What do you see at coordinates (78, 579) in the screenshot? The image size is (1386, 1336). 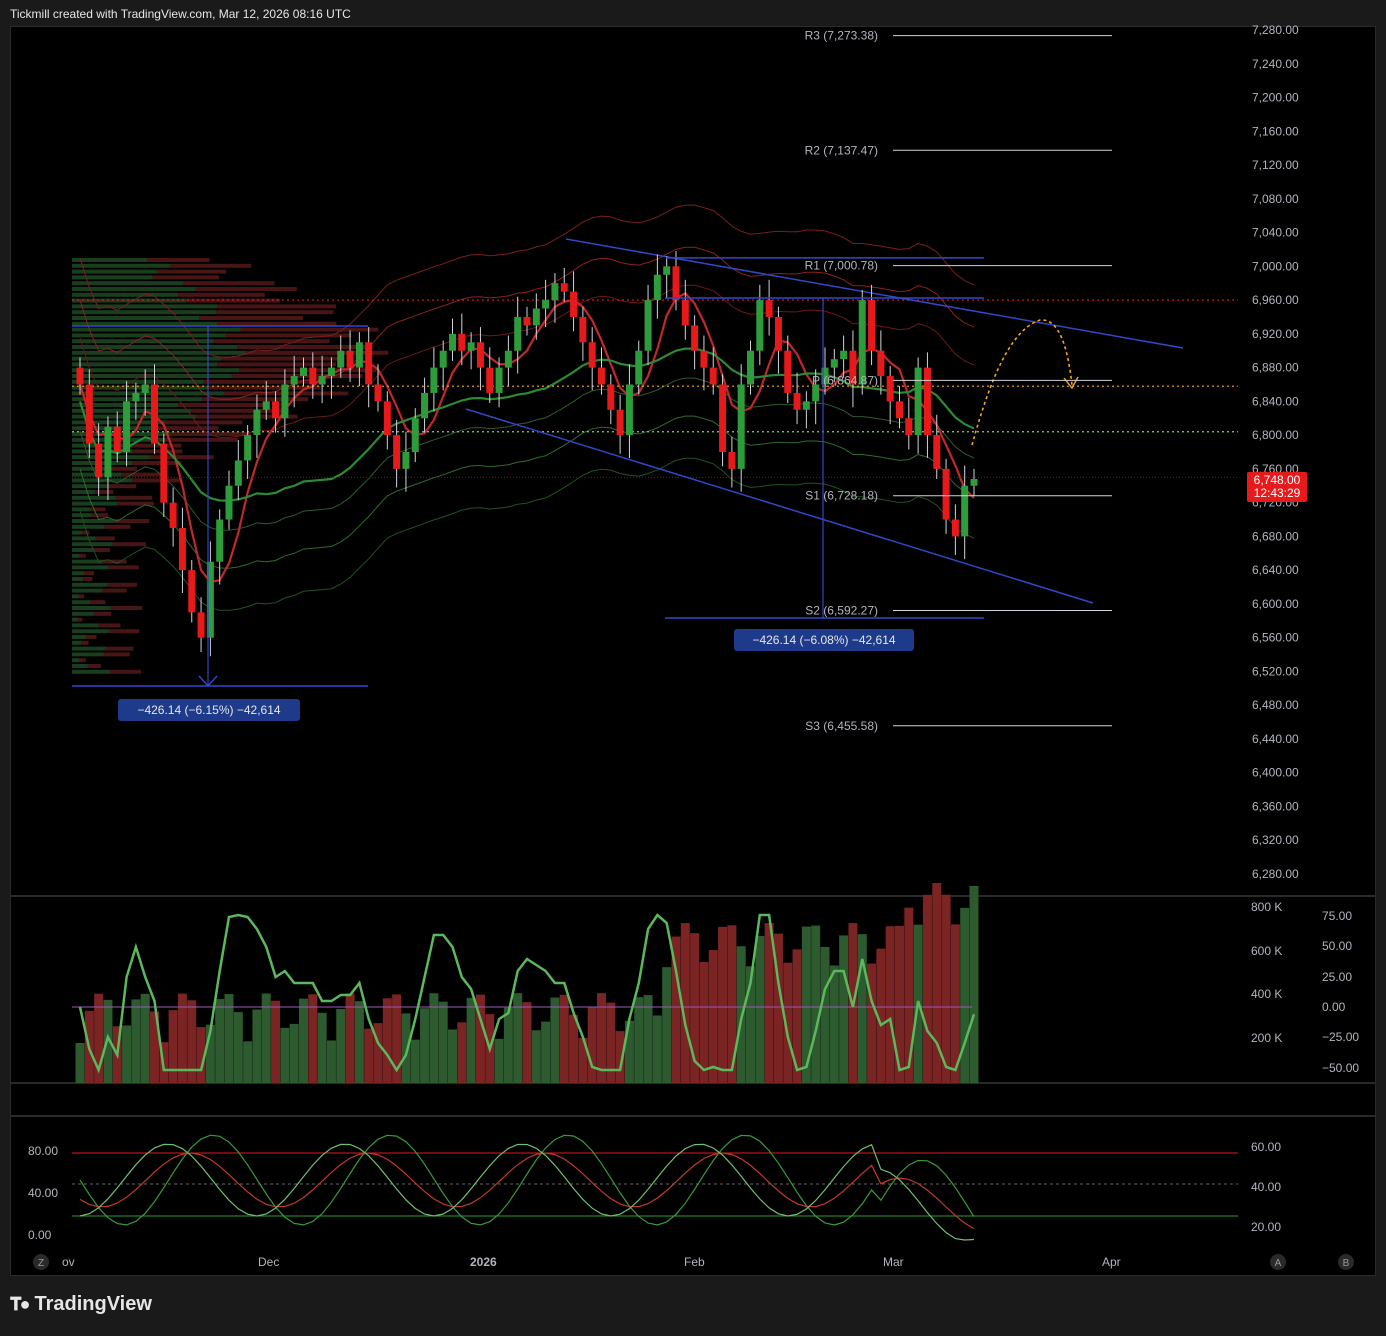 I see `profile-bar-buy` at bounding box center [78, 579].